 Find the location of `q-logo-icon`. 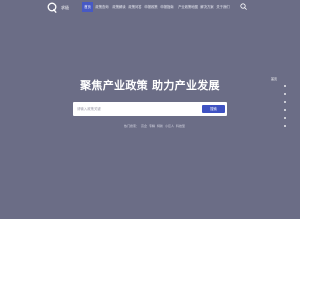

q-logo-icon is located at coordinates (52, 7).